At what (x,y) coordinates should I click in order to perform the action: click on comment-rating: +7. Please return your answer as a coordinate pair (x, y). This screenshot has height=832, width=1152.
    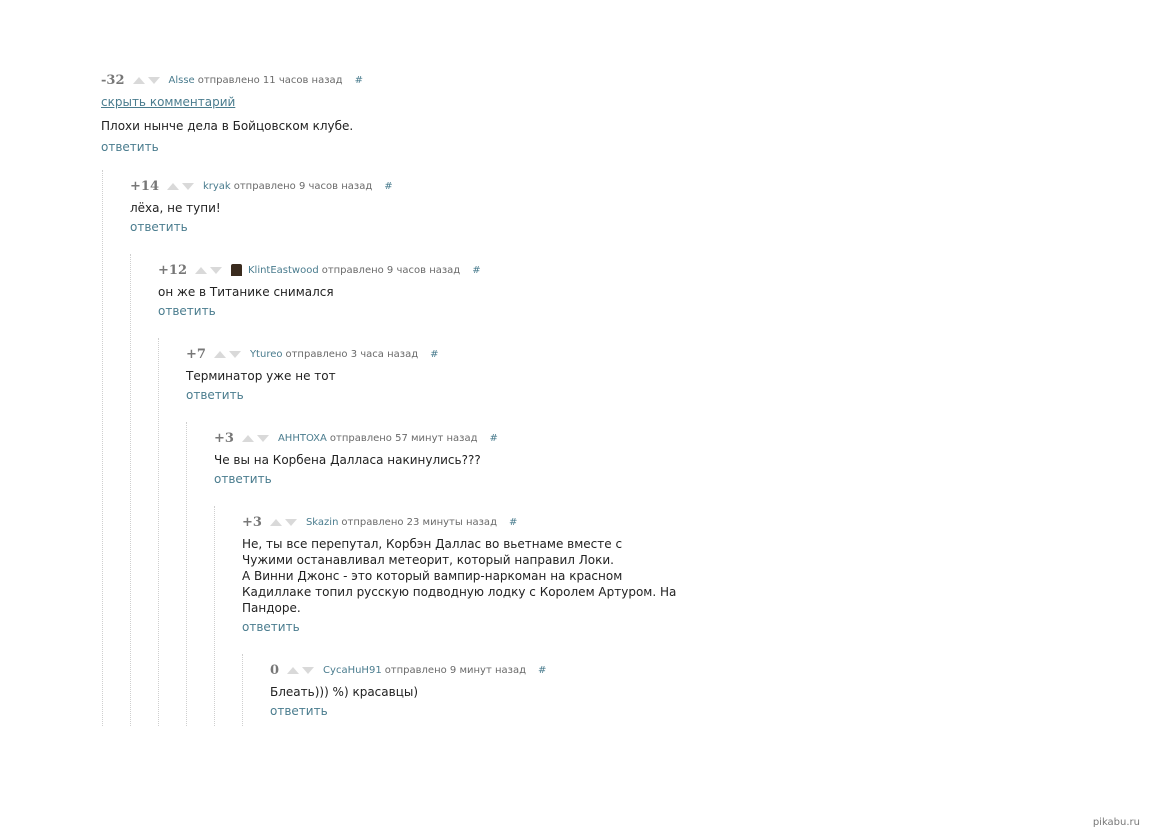
    Looking at the image, I should click on (196, 354).